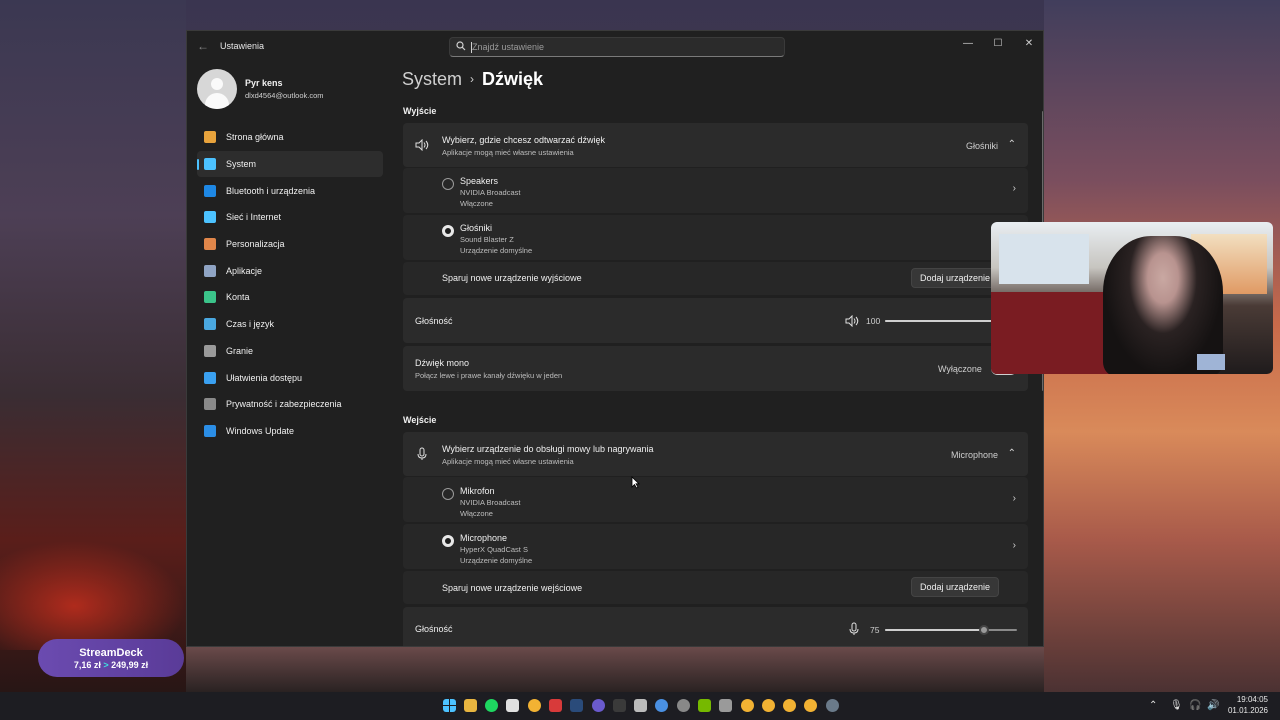 The width and height of the screenshot is (1280, 720). Describe the element at coordinates (203, 46) in the screenshot. I see `back-arrow-icon: ←` at that location.